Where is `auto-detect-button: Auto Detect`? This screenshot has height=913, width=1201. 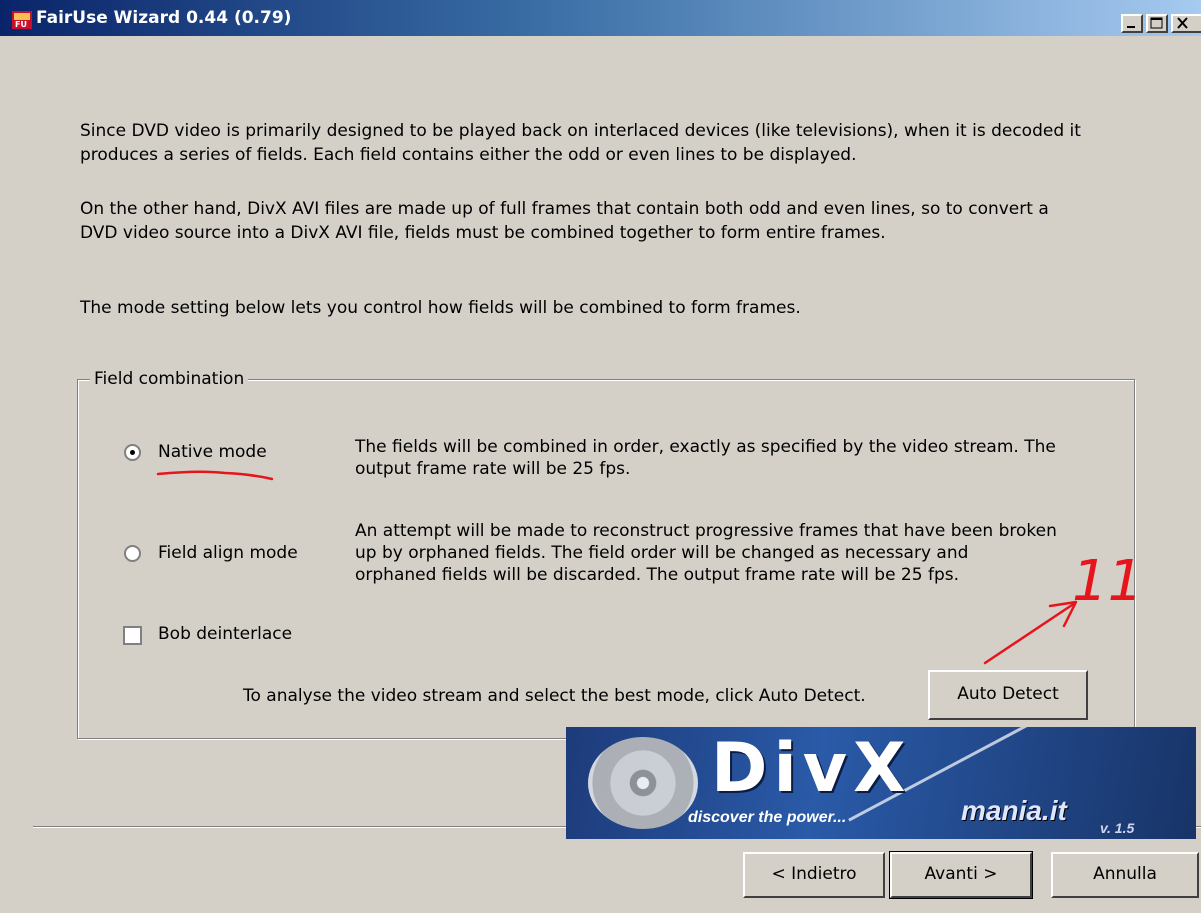
auto-detect-button: Auto Detect is located at coordinates (1008, 695).